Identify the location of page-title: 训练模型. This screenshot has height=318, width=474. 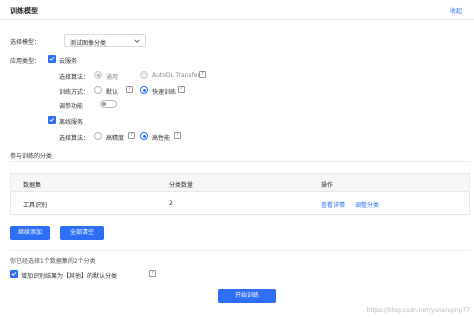
(24, 11).